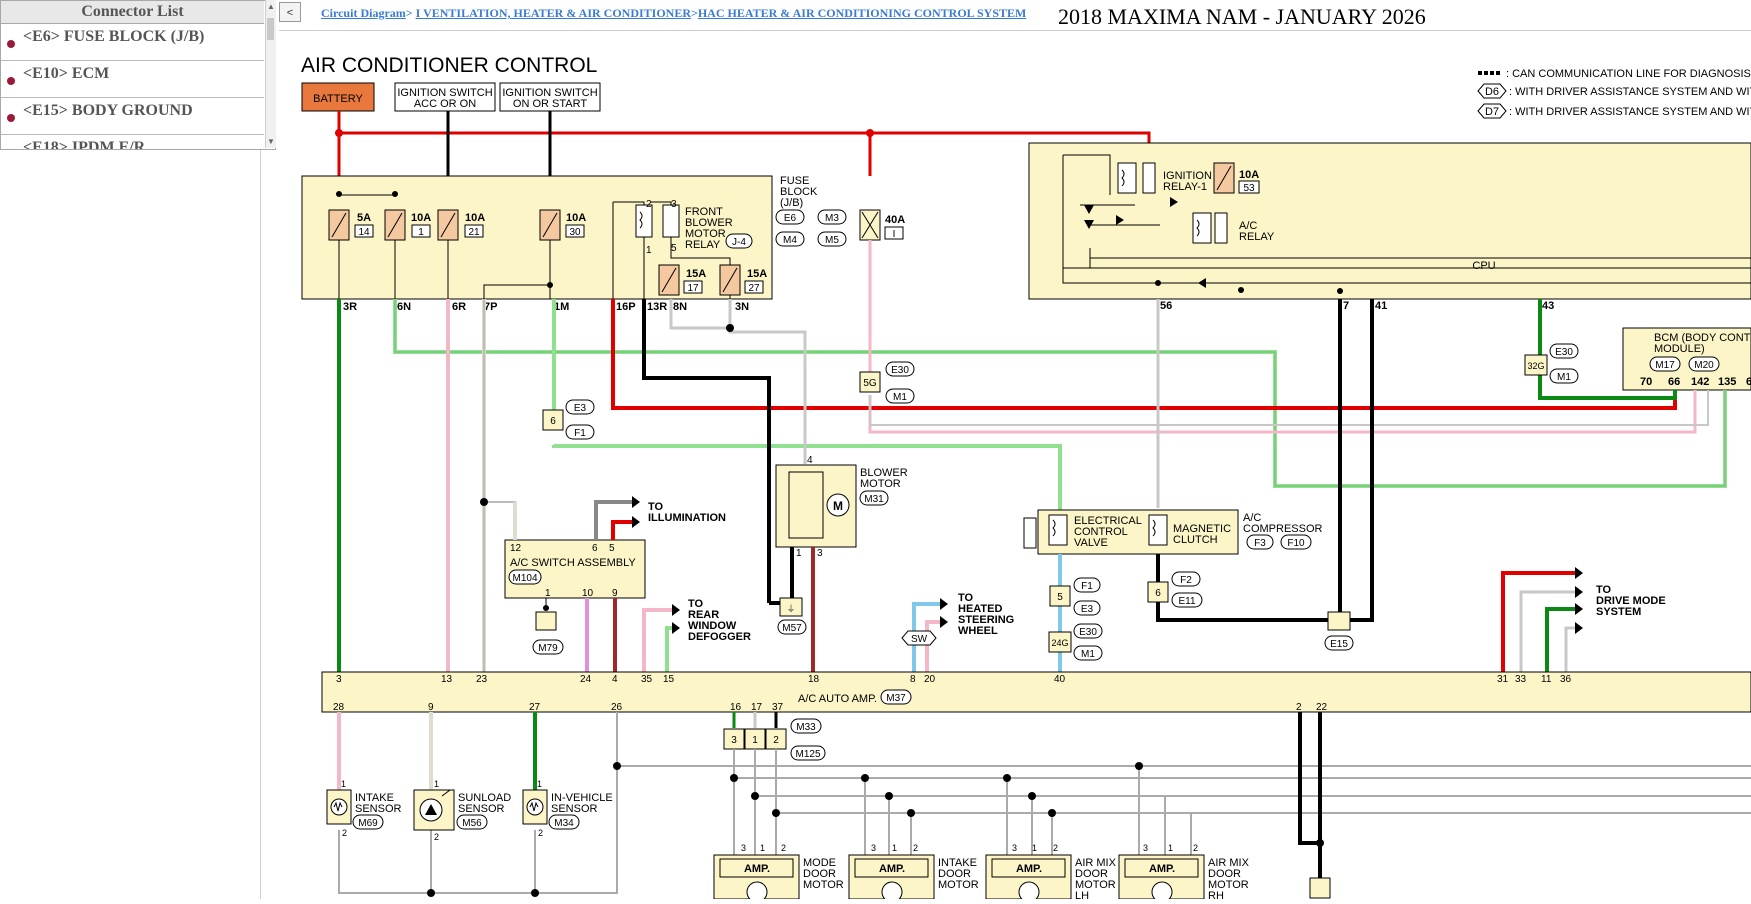 The width and height of the screenshot is (1751, 904). I want to click on fuse-amp: 5A, so click(364, 218).